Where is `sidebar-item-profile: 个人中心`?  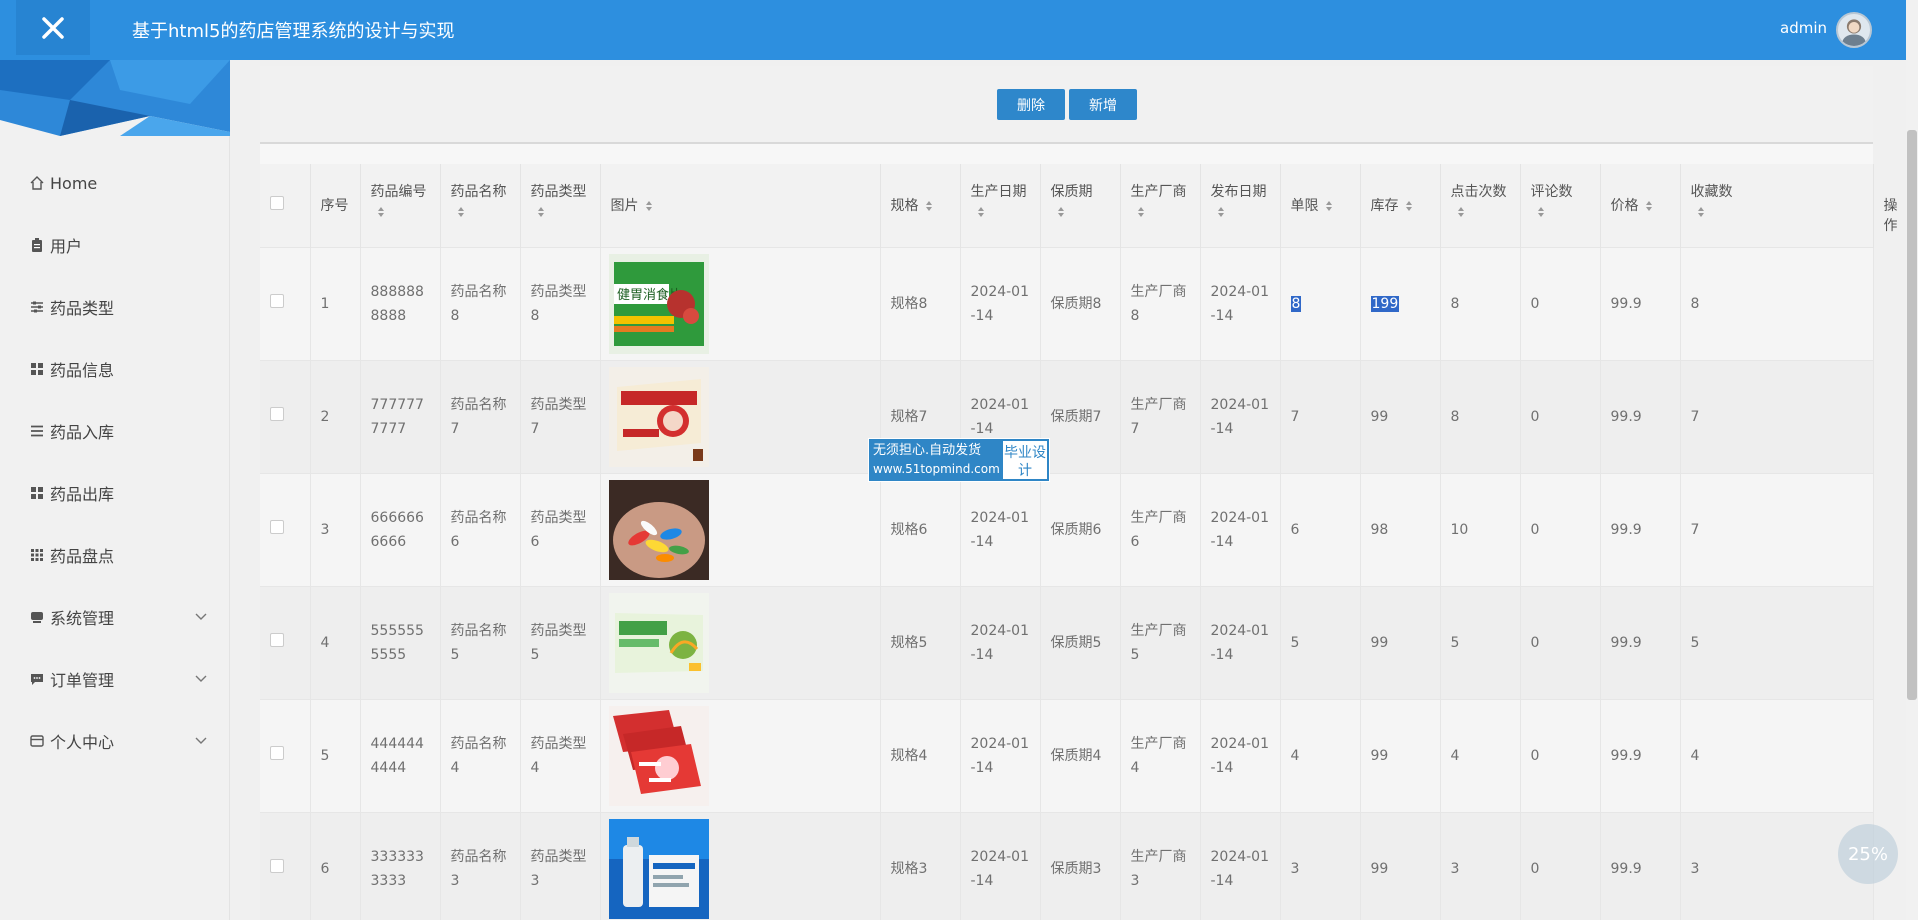 sidebar-item-profile: 个人中心 is located at coordinates (115, 741).